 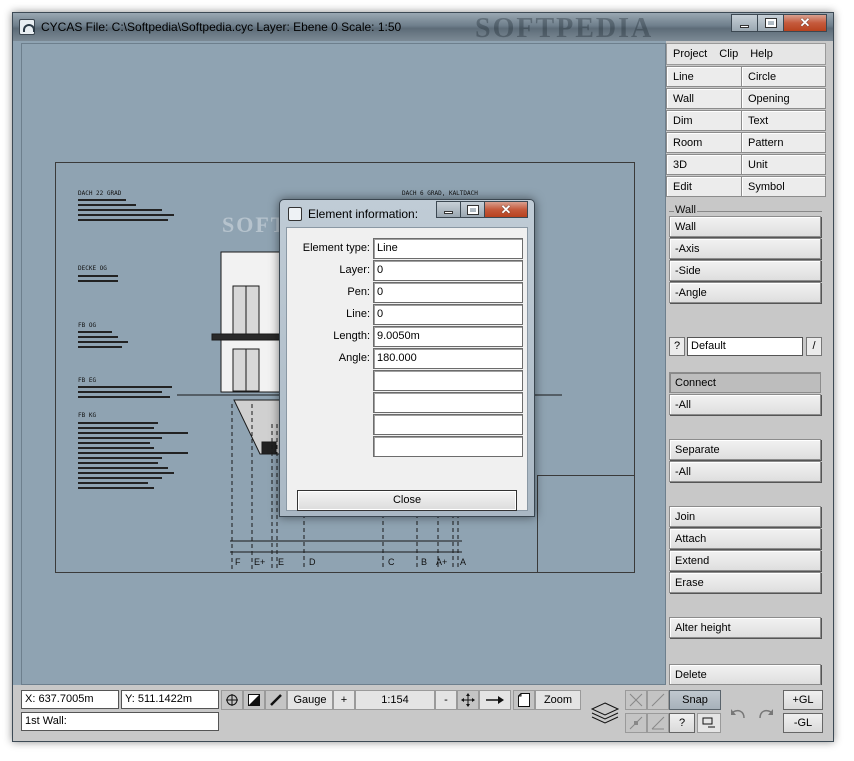 What do you see at coordinates (745, 248) in the screenshot?
I see `axis-button: -Axis` at bounding box center [745, 248].